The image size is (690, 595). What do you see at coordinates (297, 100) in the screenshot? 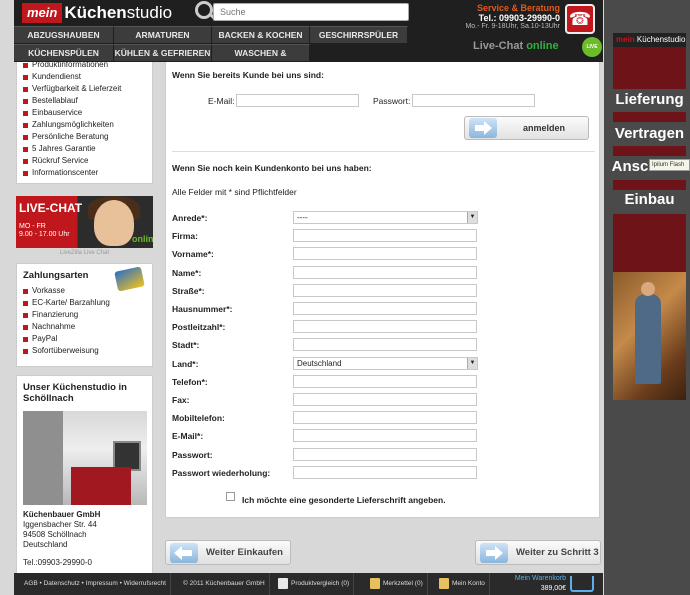
I see `login-email-input` at bounding box center [297, 100].